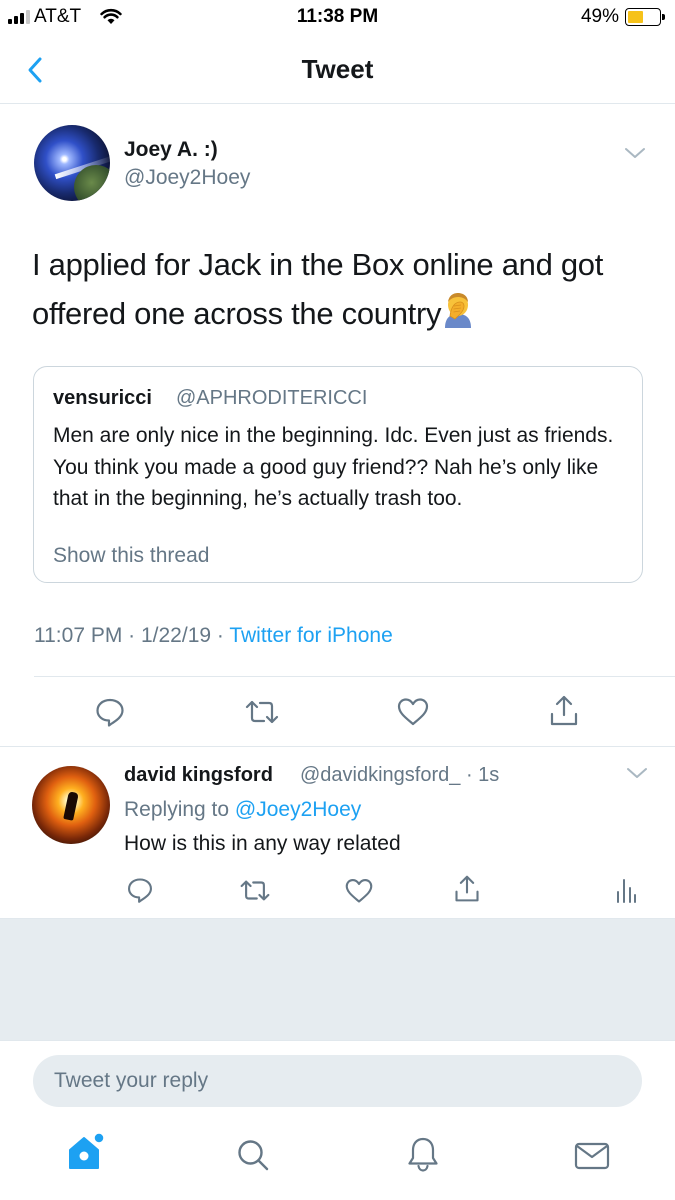 The height and width of the screenshot is (1200, 675). What do you see at coordinates (399, 775) in the screenshot?
I see `reply-author-handle: @davidkingsford_ · 1s` at bounding box center [399, 775].